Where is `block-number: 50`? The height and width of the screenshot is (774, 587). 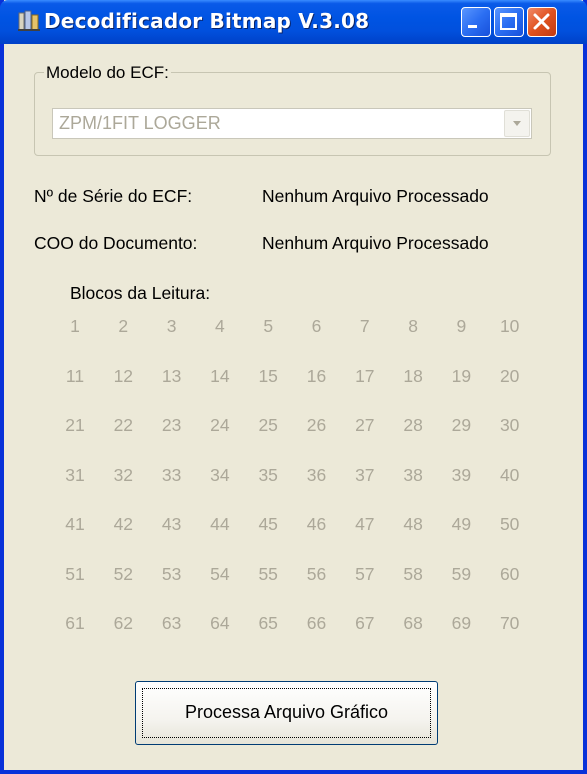
block-number: 50 is located at coordinates (509, 524).